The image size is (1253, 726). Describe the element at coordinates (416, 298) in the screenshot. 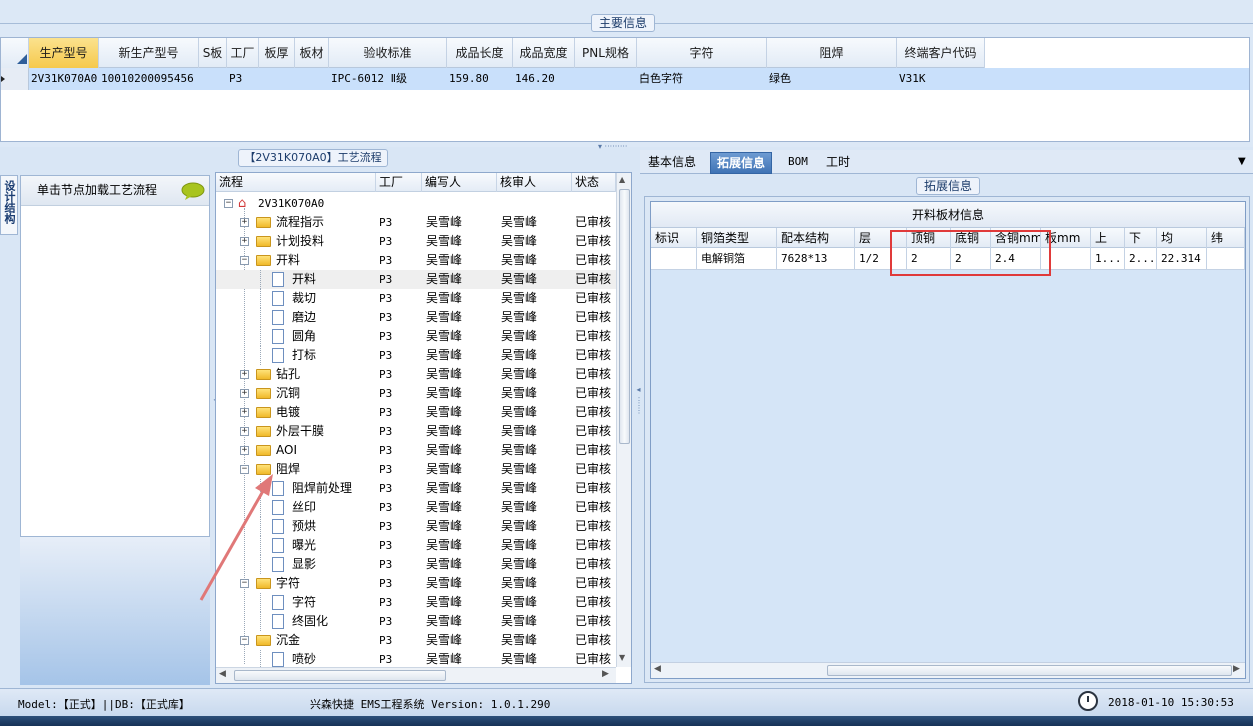

I see `tree-node: 裁切 P3 吴雪峰 吴雪峰 已审核` at that location.